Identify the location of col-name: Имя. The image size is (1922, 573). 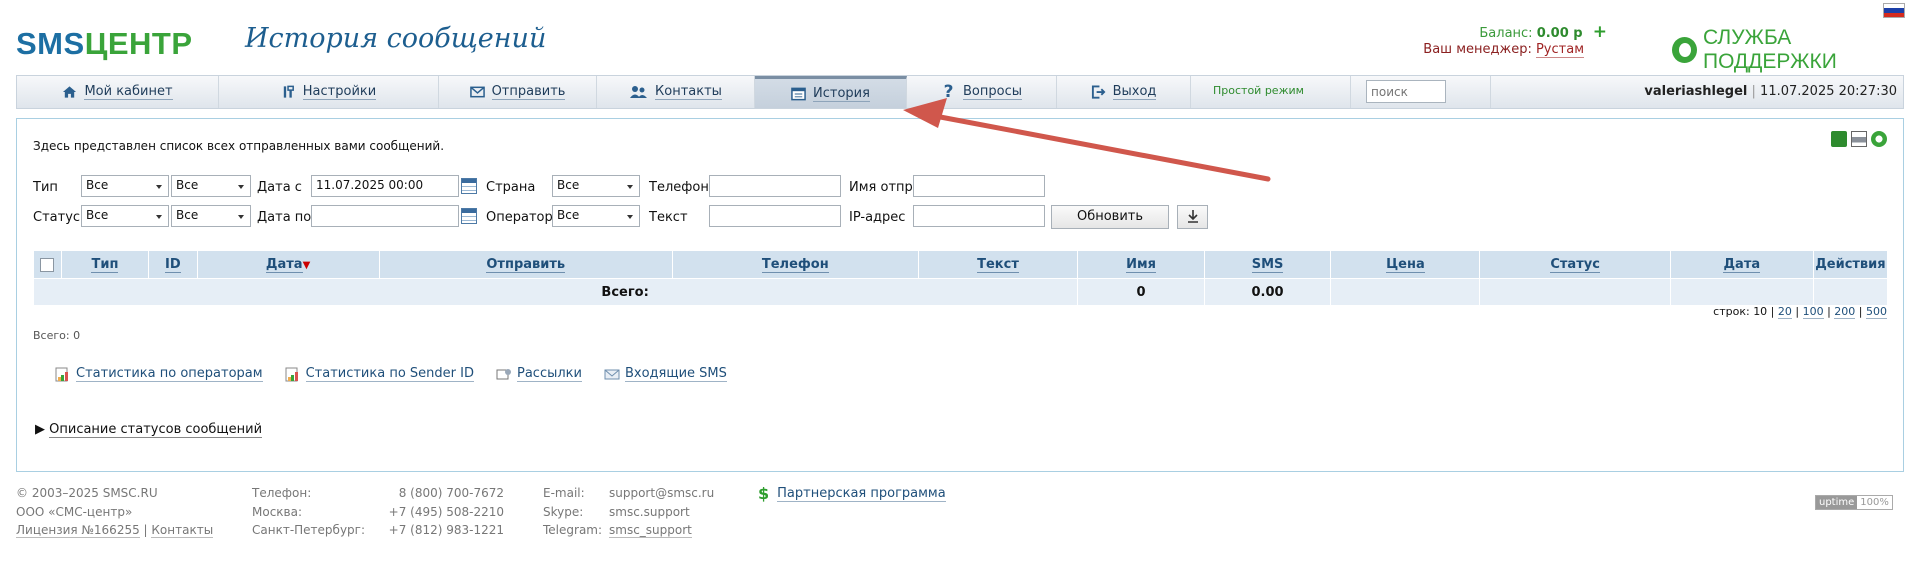
(1141, 265).